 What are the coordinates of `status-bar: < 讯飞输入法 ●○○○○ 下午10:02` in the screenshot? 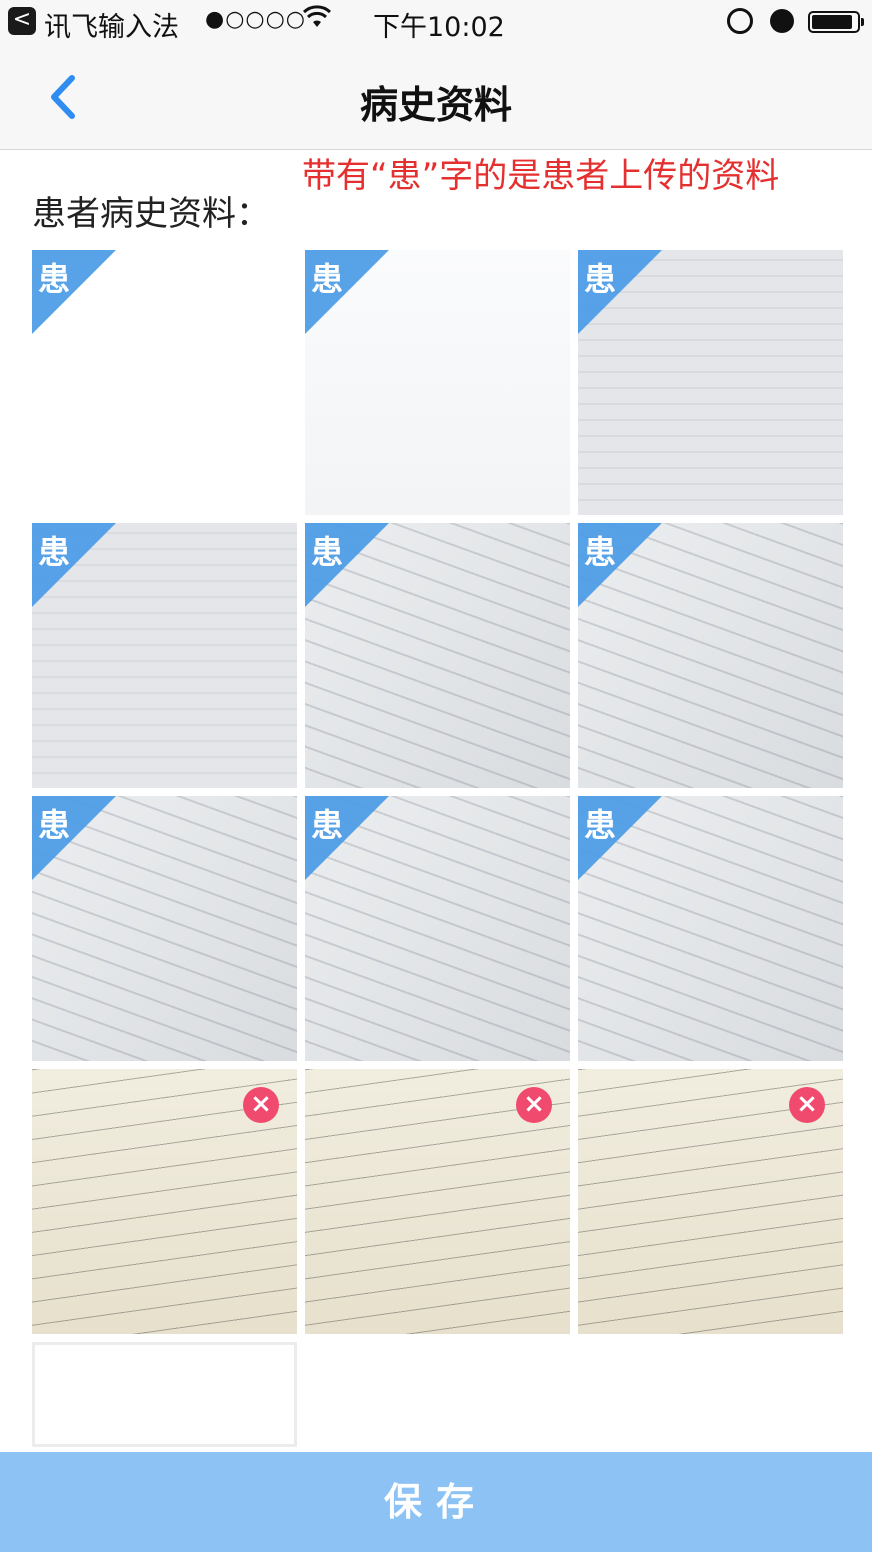 It's located at (436, 22).